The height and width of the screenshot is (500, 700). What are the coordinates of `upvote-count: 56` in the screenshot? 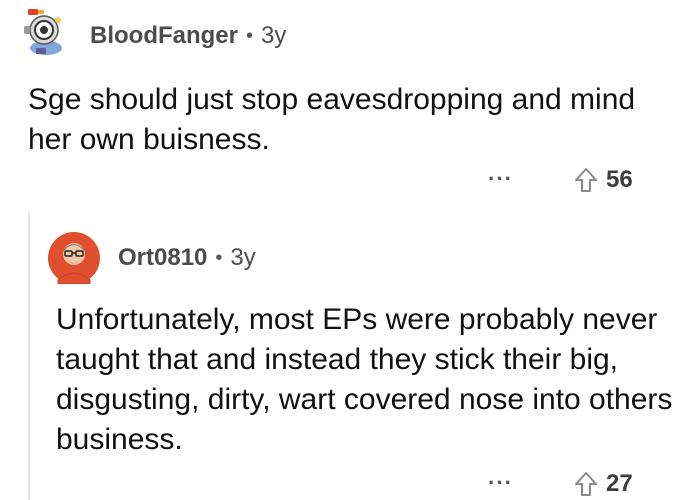 It's located at (619, 179).